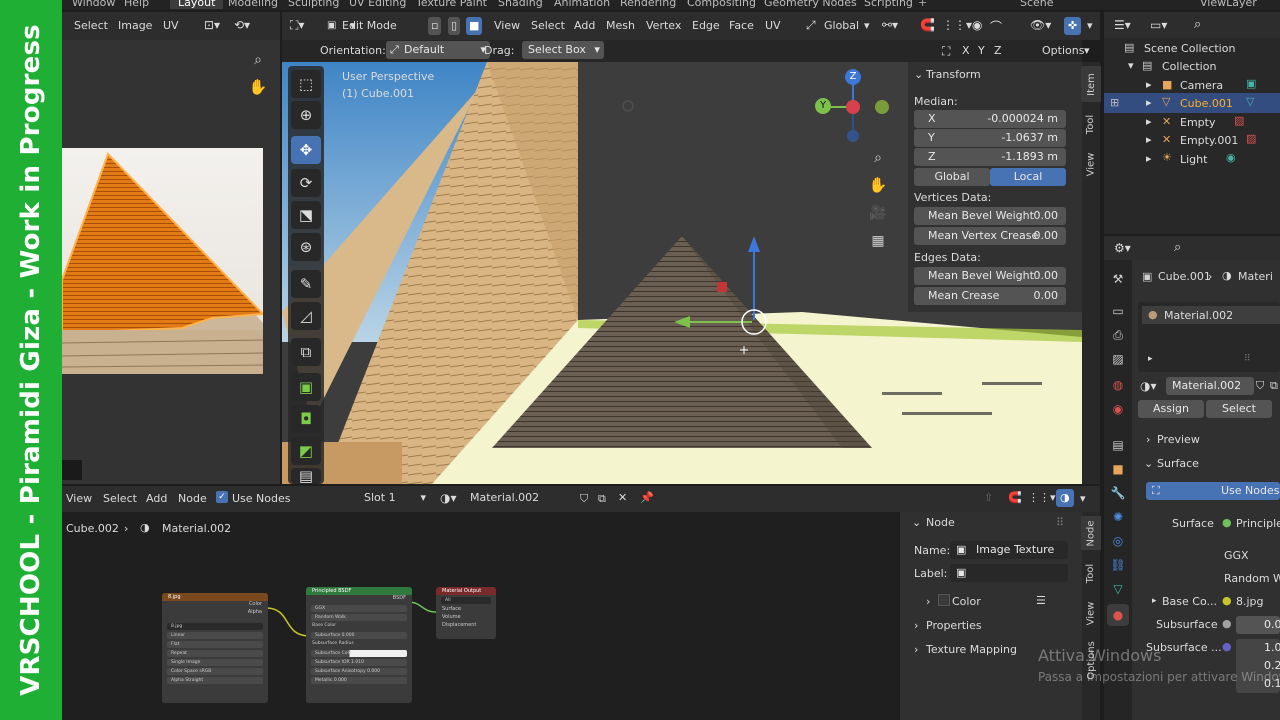 This screenshot has height=720, width=1280. What do you see at coordinates (1091, 573) in the screenshot?
I see `tab-node-tool: Tool` at bounding box center [1091, 573].